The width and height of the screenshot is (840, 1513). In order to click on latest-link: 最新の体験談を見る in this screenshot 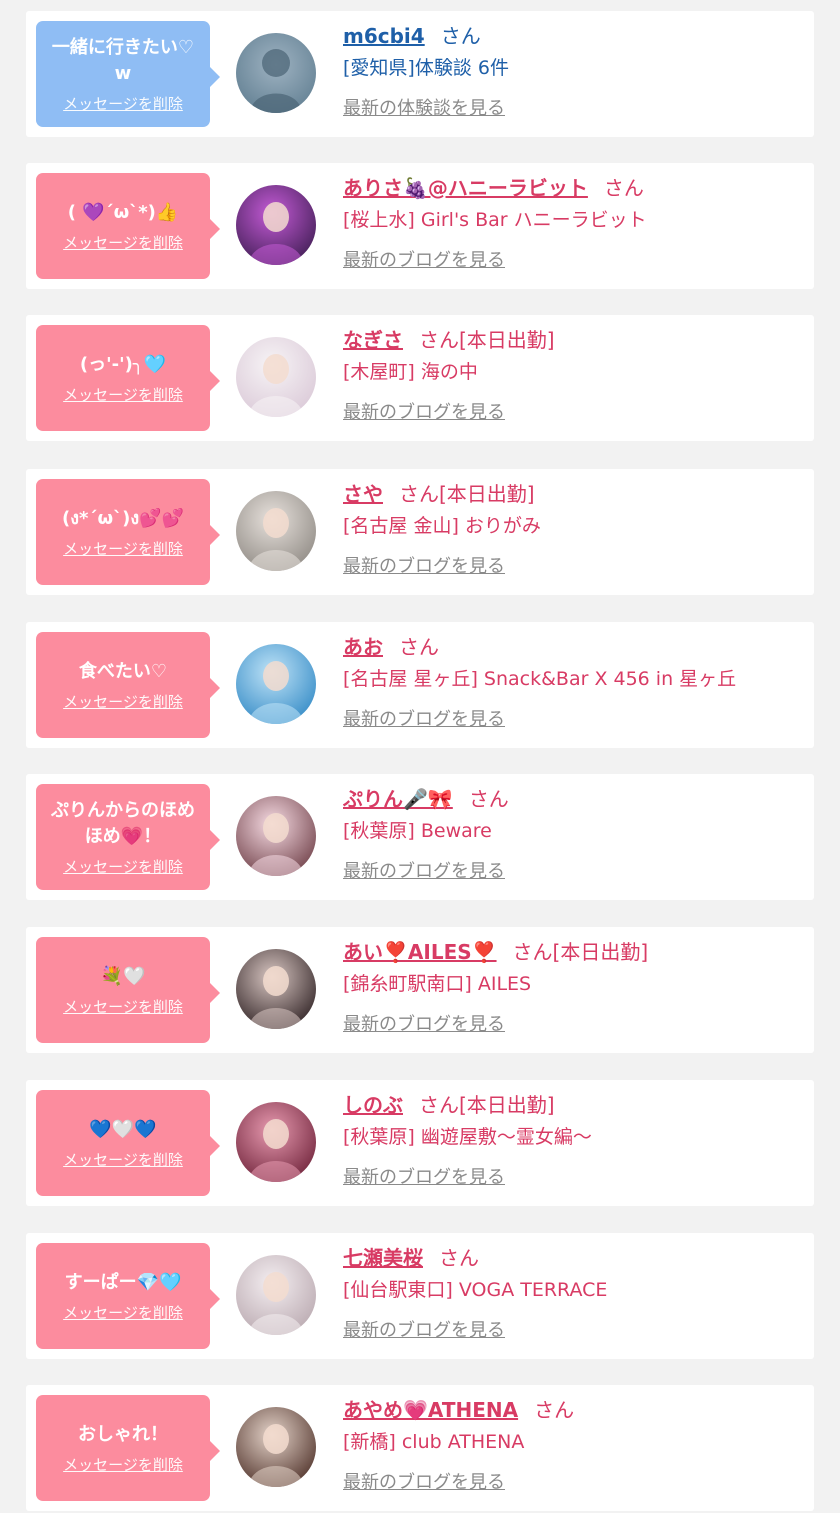, I will do `click(573, 109)`.